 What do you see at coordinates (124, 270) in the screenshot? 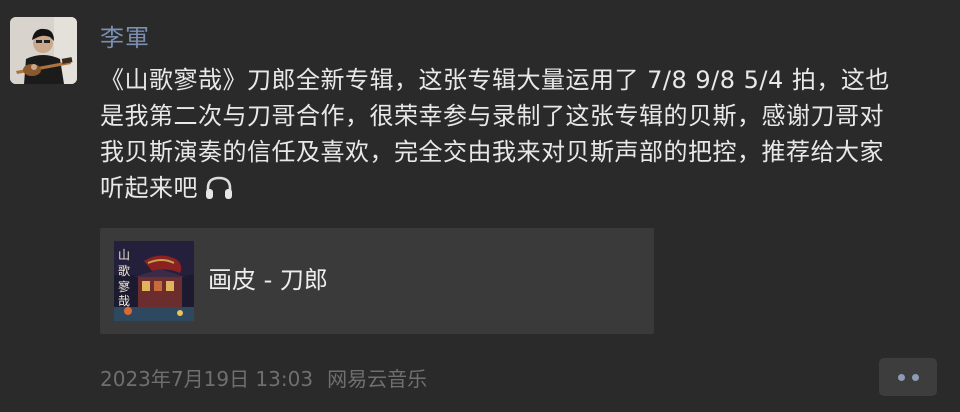
I see `svg-text: 歌` at bounding box center [124, 270].